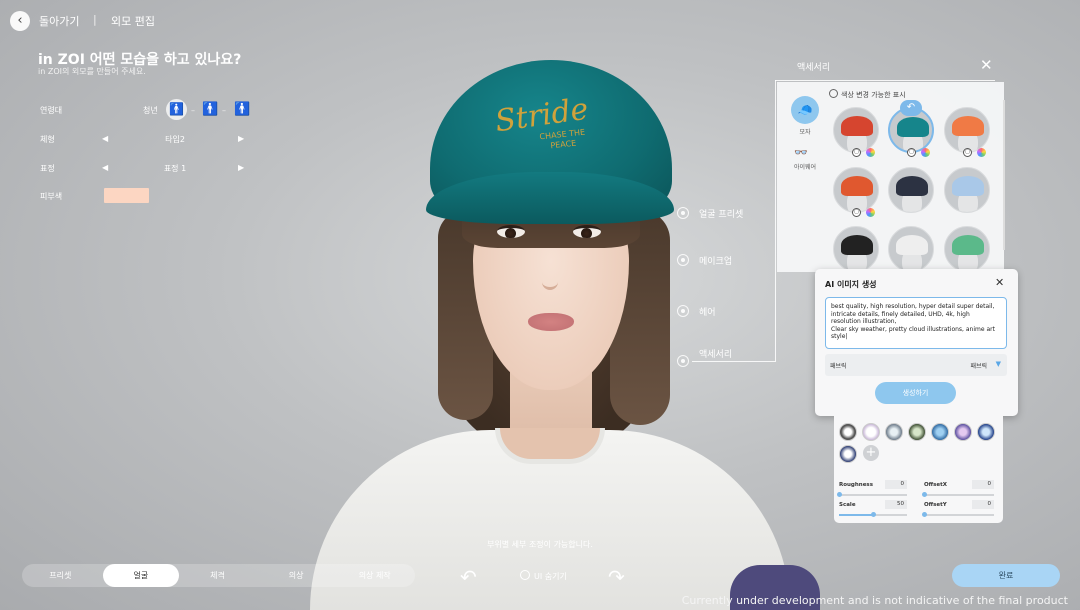  I want to click on back-label: 돌아가기, so click(59, 21).